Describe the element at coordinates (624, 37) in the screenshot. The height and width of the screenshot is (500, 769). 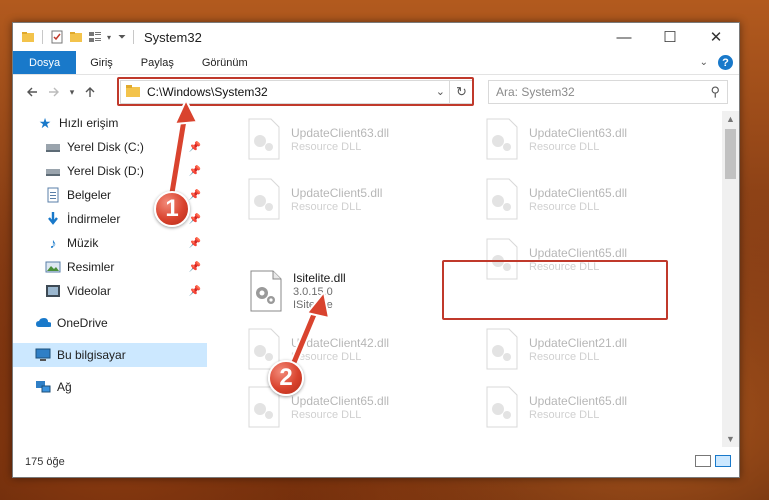
I see `minimize-button: —` at that location.